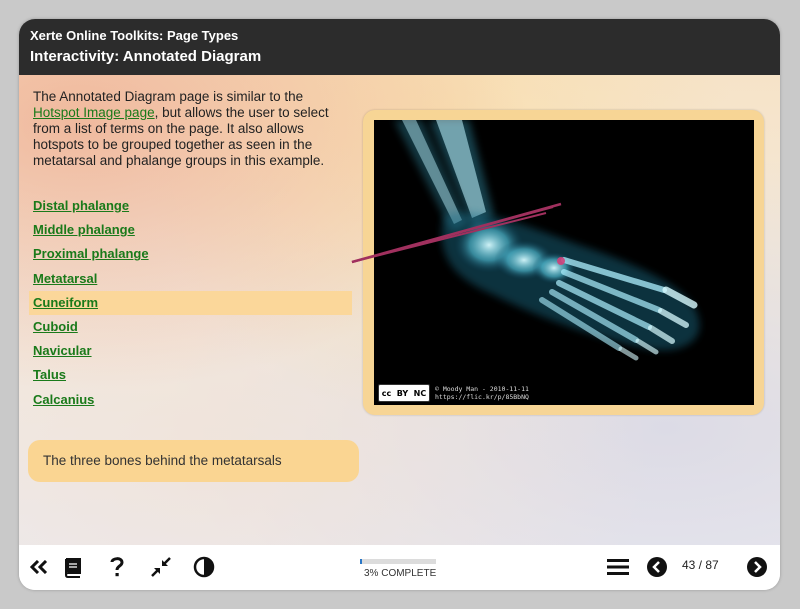 This screenshot has height=609, width=800. I want to click on arrow-left-circle-icon, so click(657, 567).